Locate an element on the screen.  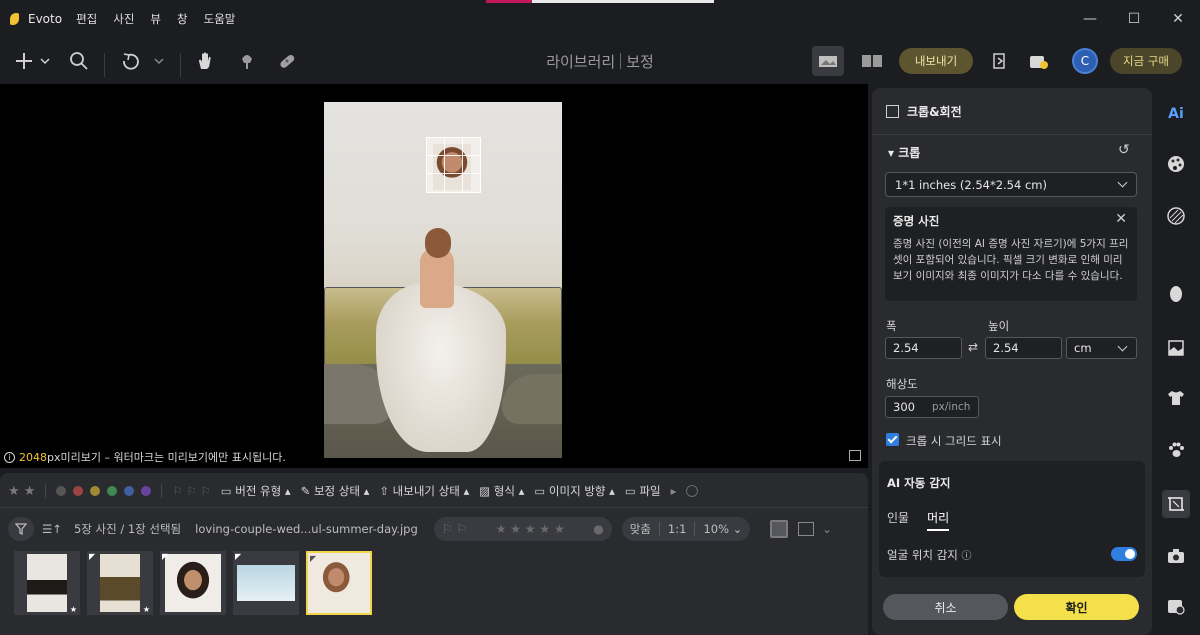
grid-line is located at coordinates (444, 165).